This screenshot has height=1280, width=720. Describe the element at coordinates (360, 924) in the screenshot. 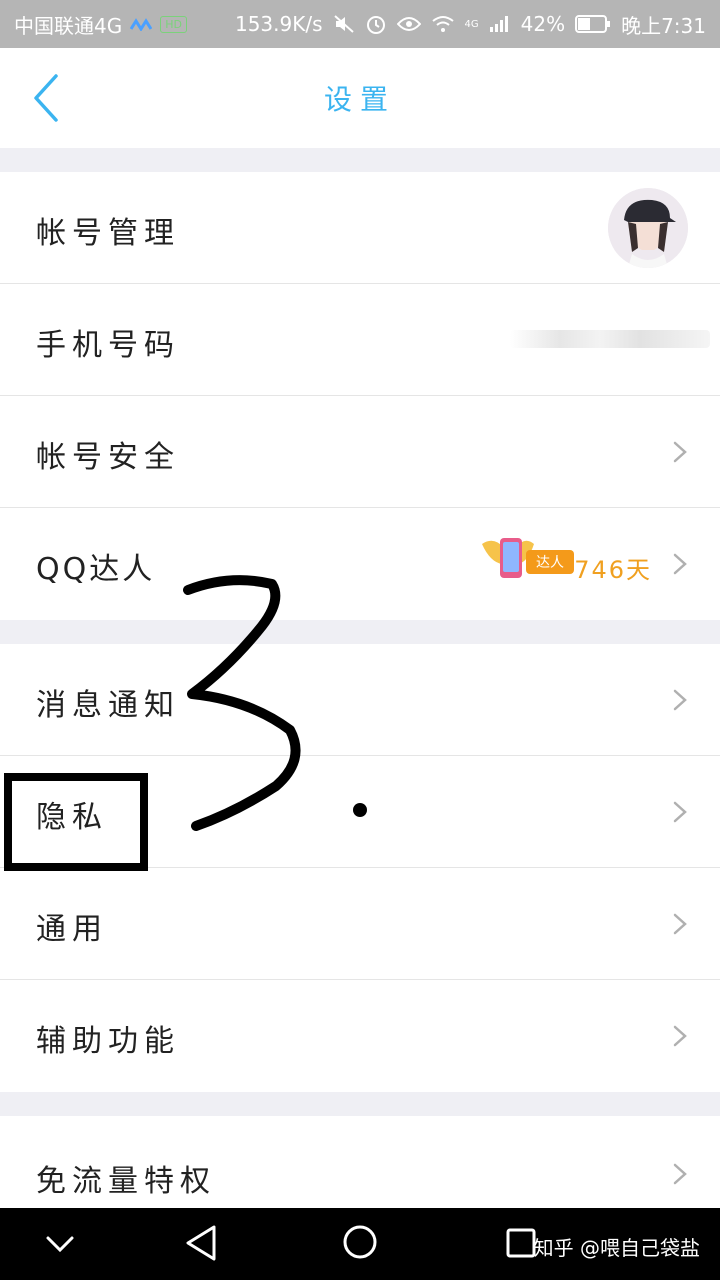

I see `settings-row-general: 通用` at that location.